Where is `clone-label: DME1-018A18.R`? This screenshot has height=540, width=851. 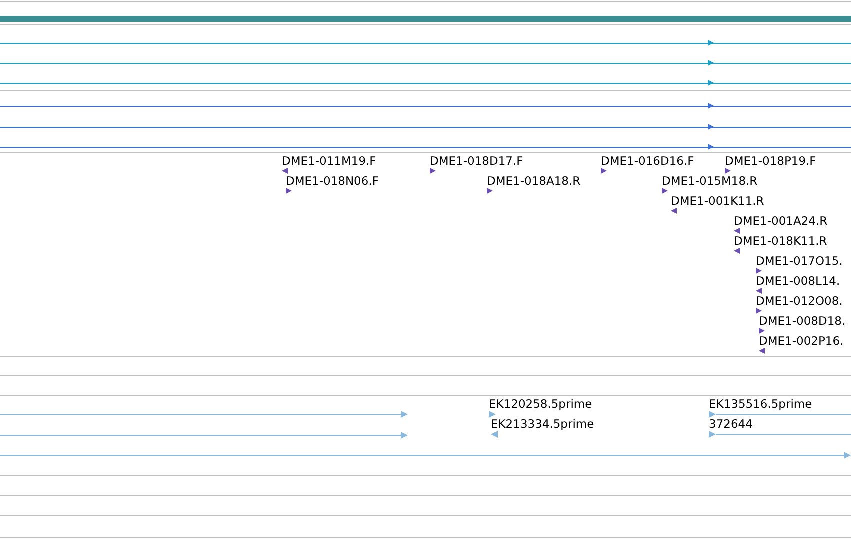 clone-label: DME1-018A18.R is located at coordinates (534, 181).